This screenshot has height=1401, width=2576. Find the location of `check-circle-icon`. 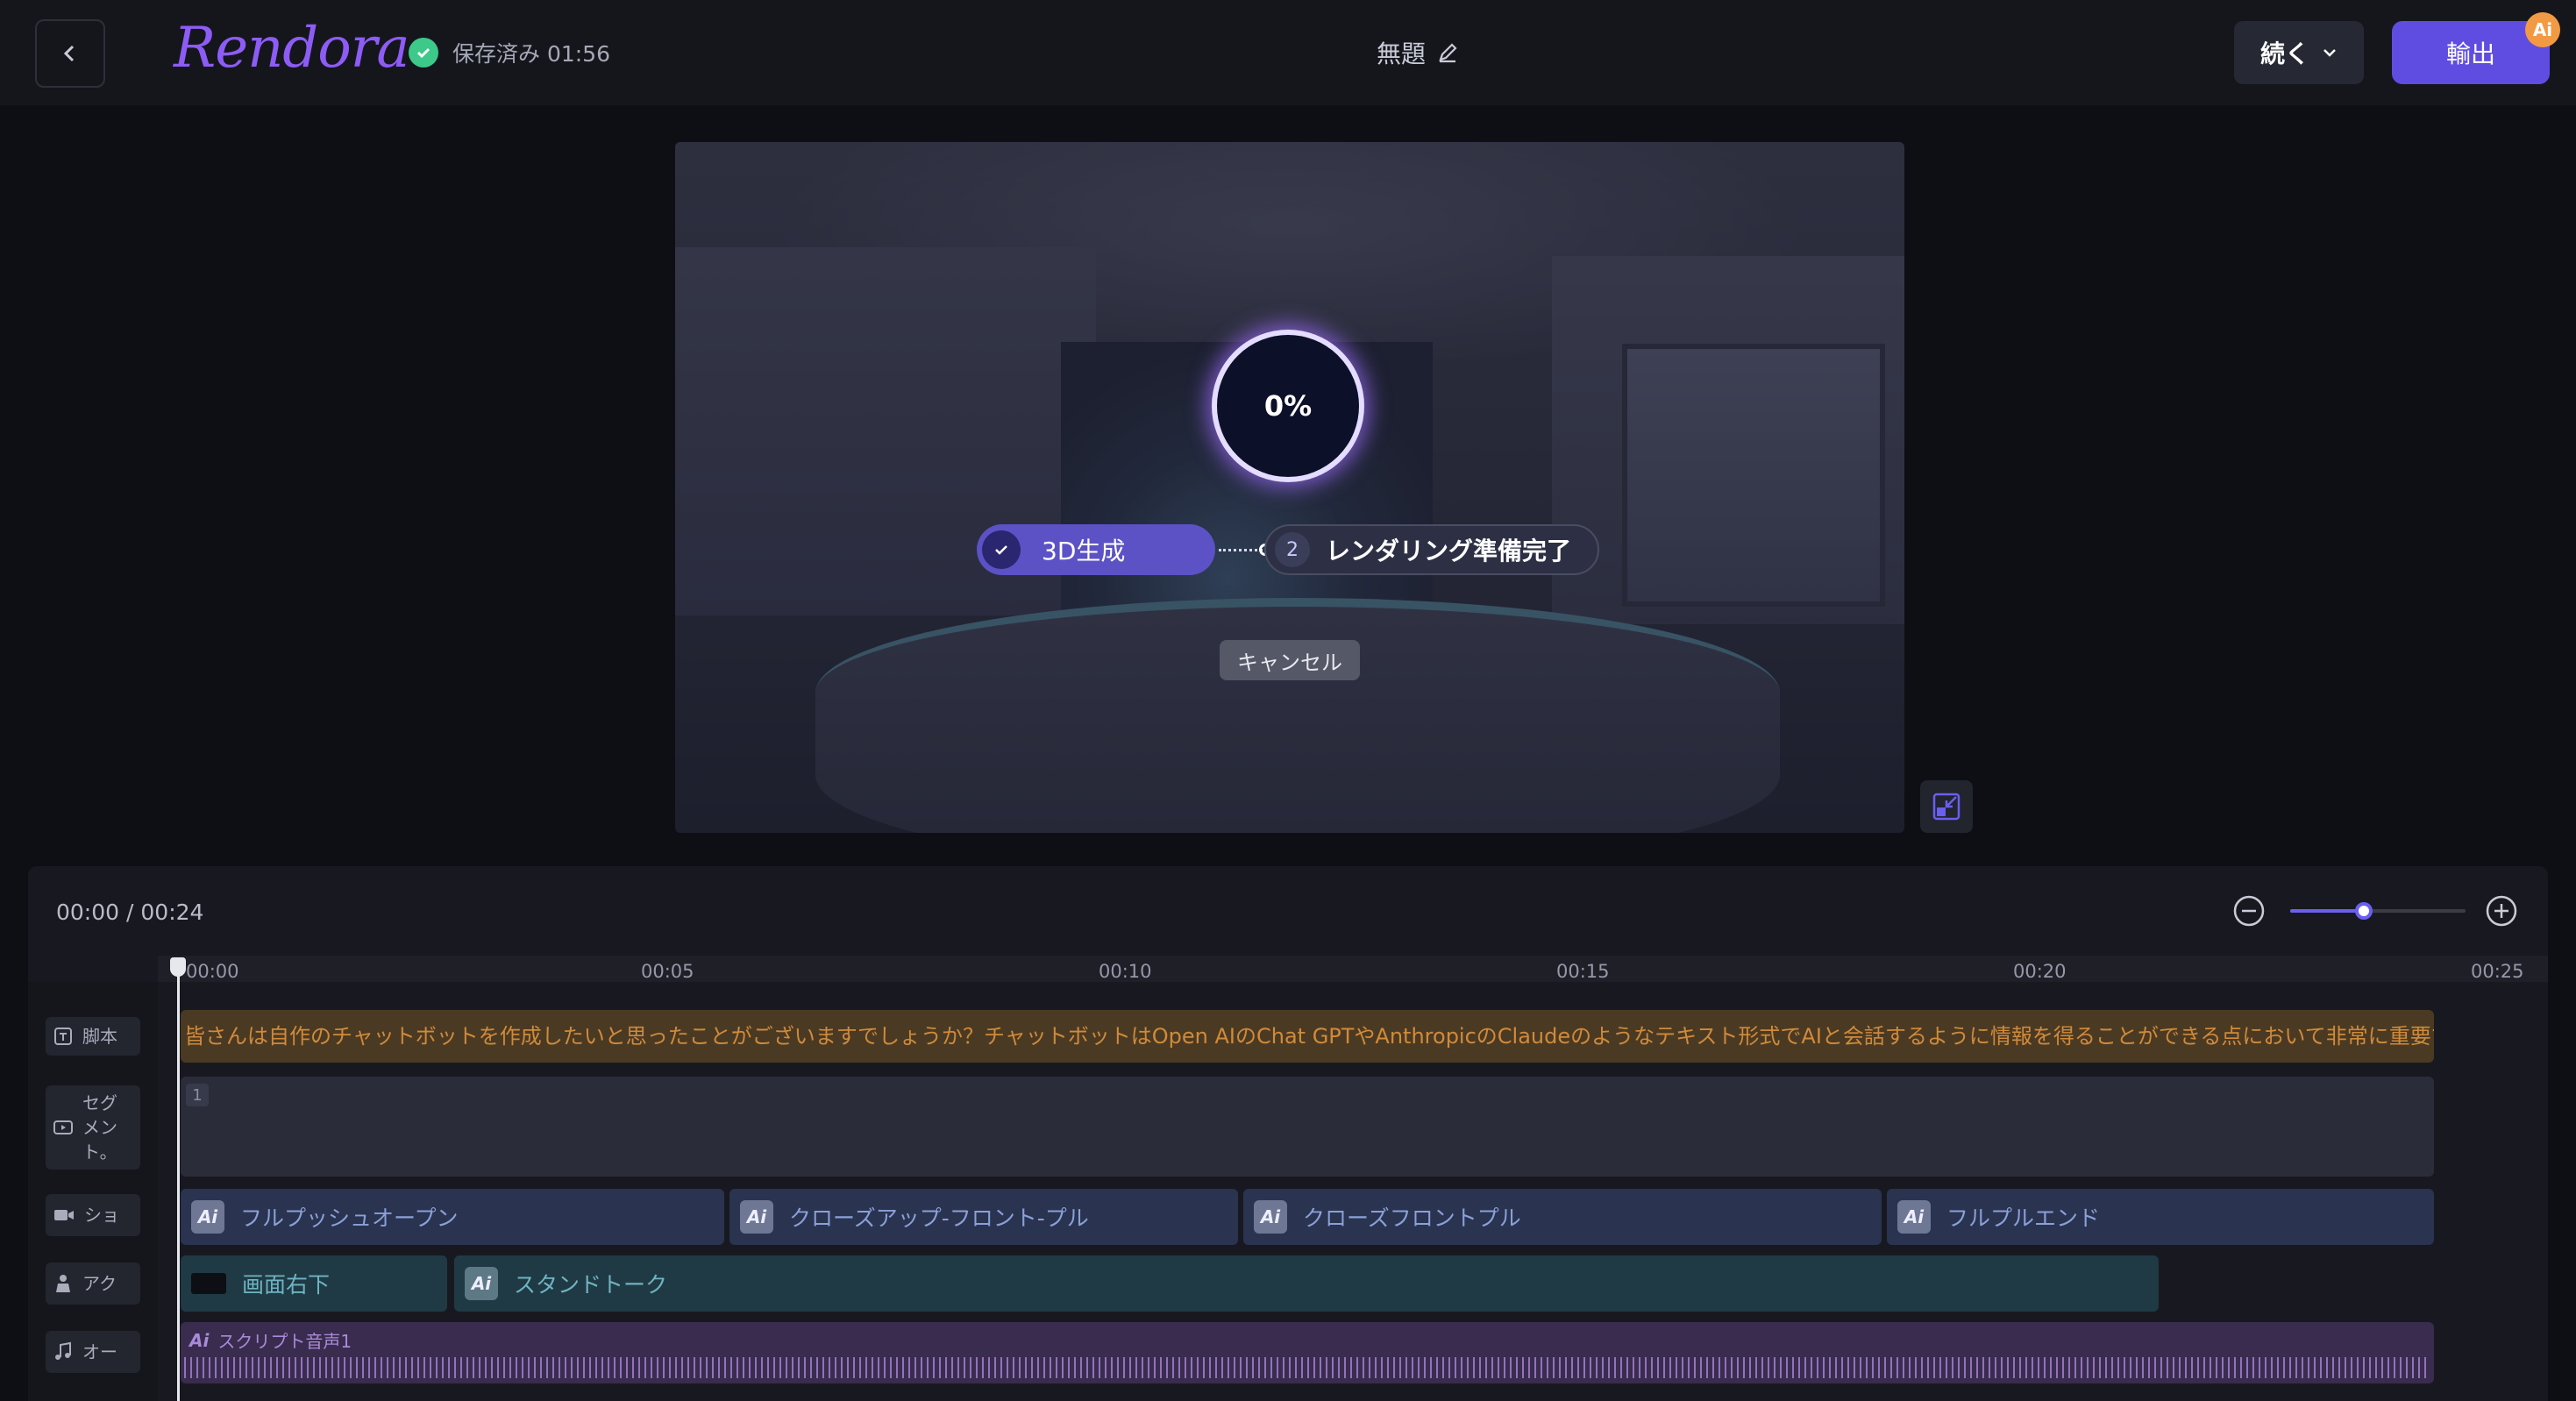

check-circle-icon is located at coordinates (423, 53).